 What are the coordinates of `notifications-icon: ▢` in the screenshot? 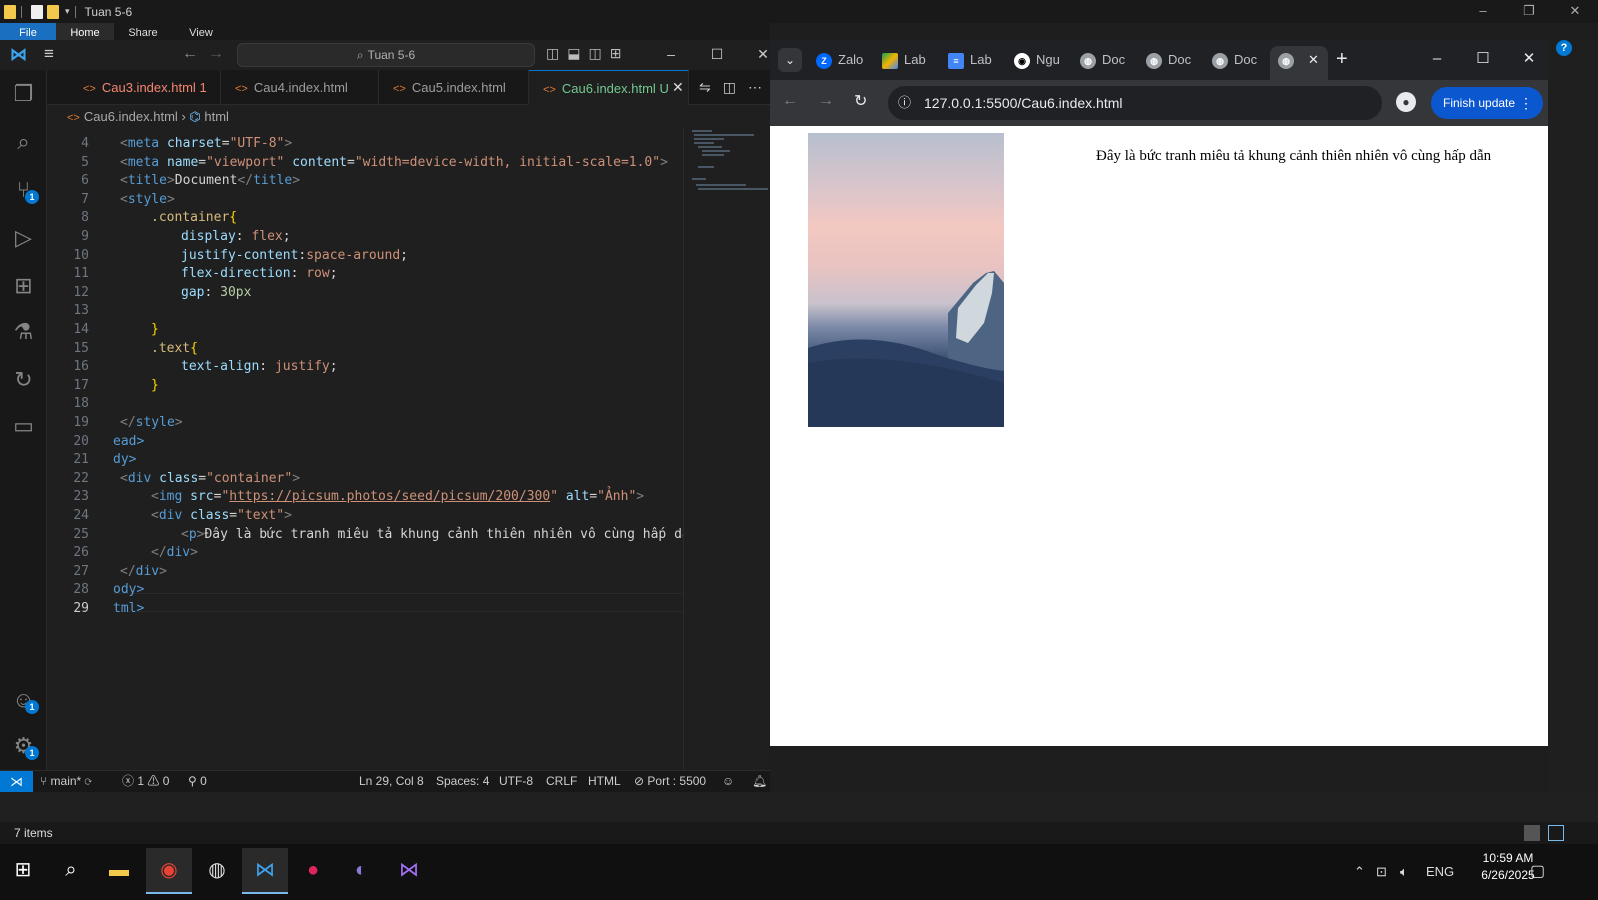 It's located at (1537, 872).